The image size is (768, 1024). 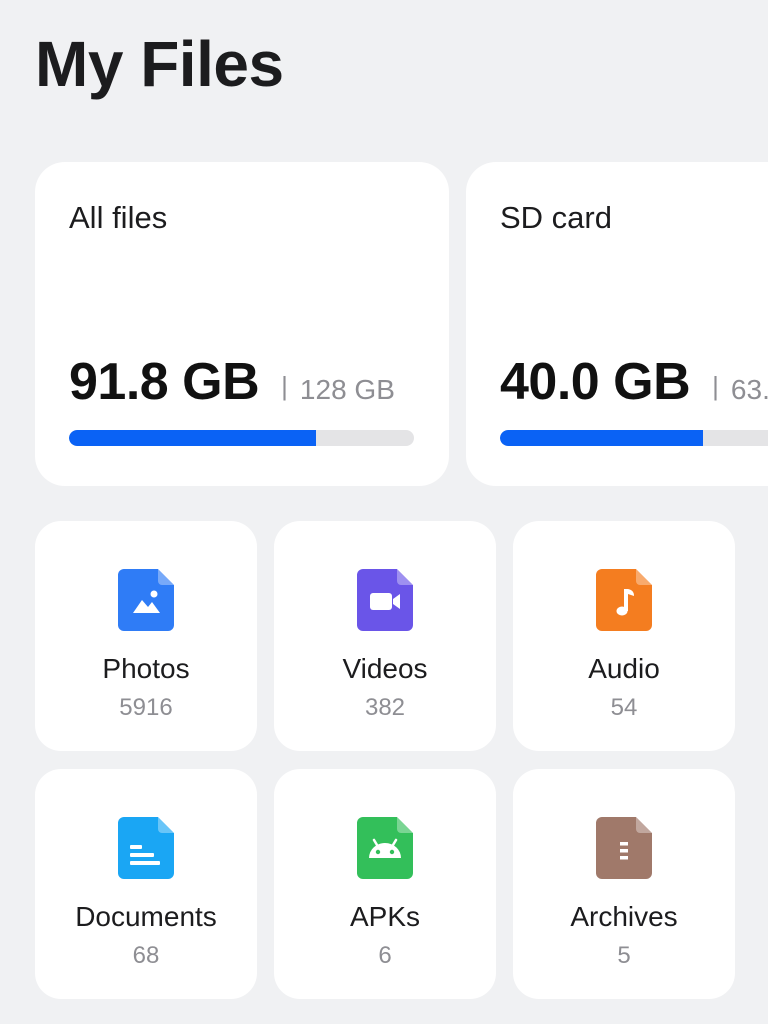 What do you see at coordinates (159, 64) in the screenshot?
I see `page-title: My Files` at bounding box center [159, 64].